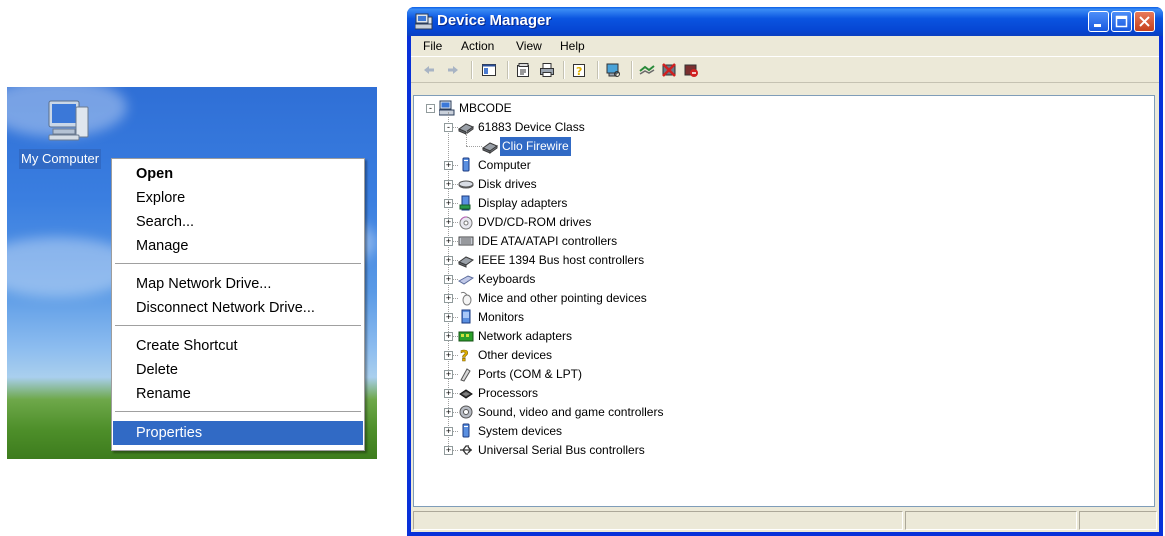 This screenshot has height=536, width=1165. I want to click on help-icon: ?, so click(579, 70).